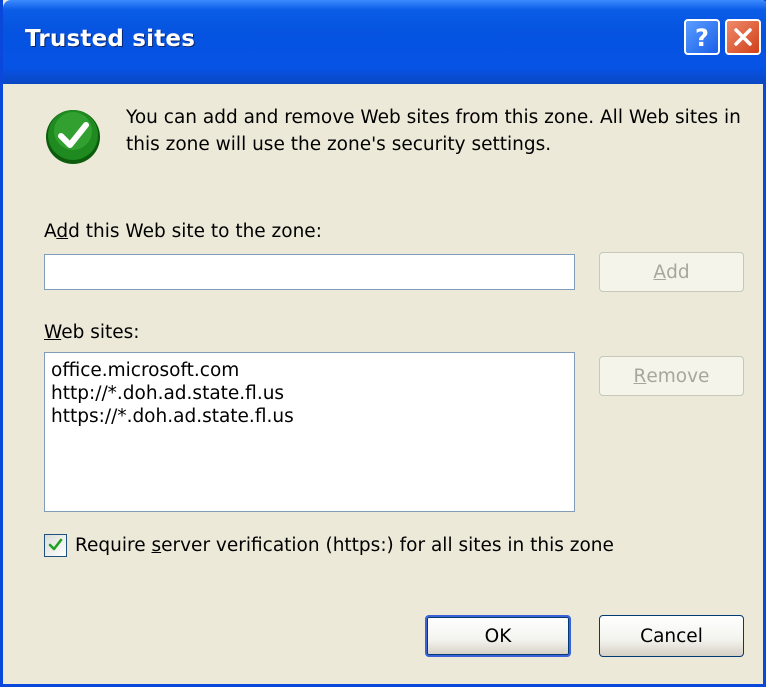 The image size is (766, 687). I want to click on require-verification-checkbox, so click(55, 545).